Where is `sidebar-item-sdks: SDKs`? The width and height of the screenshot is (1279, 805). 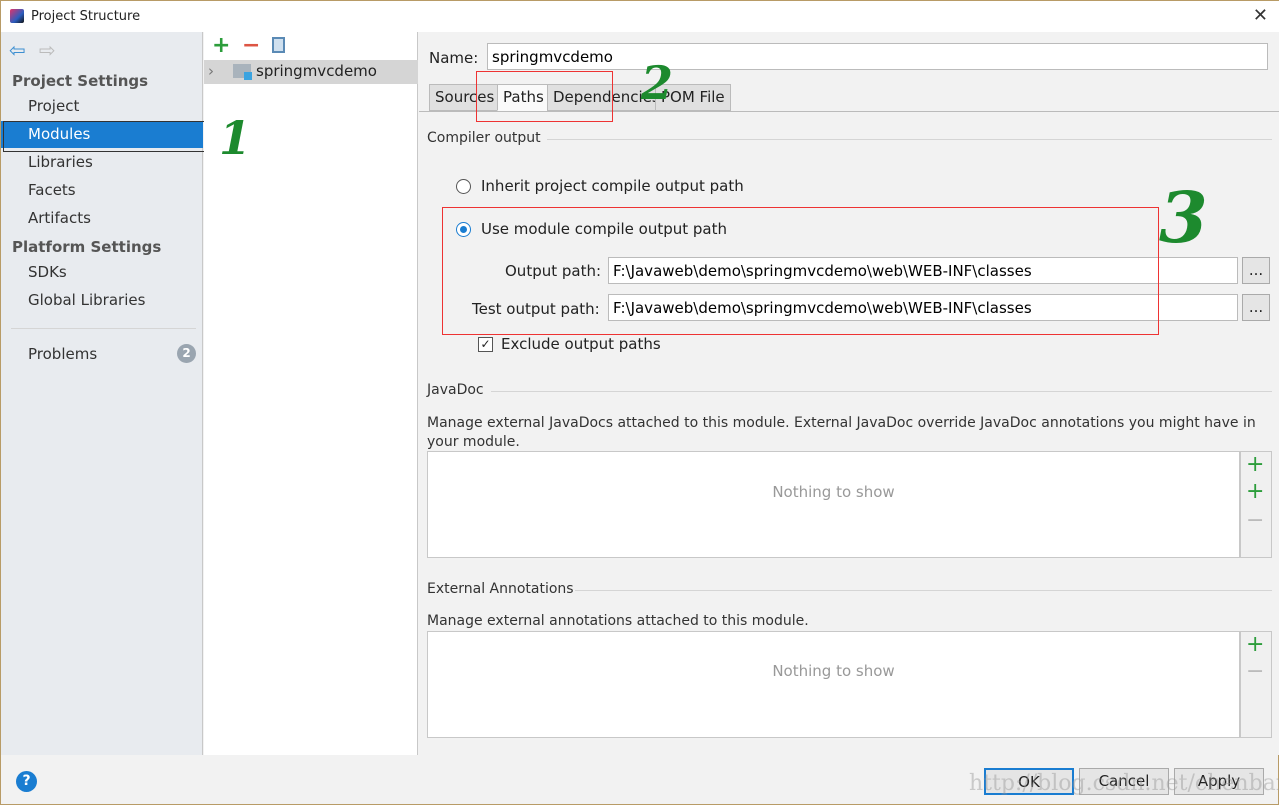
sidebar-item-sdks: SDKs is located at coordinates (102, 272).